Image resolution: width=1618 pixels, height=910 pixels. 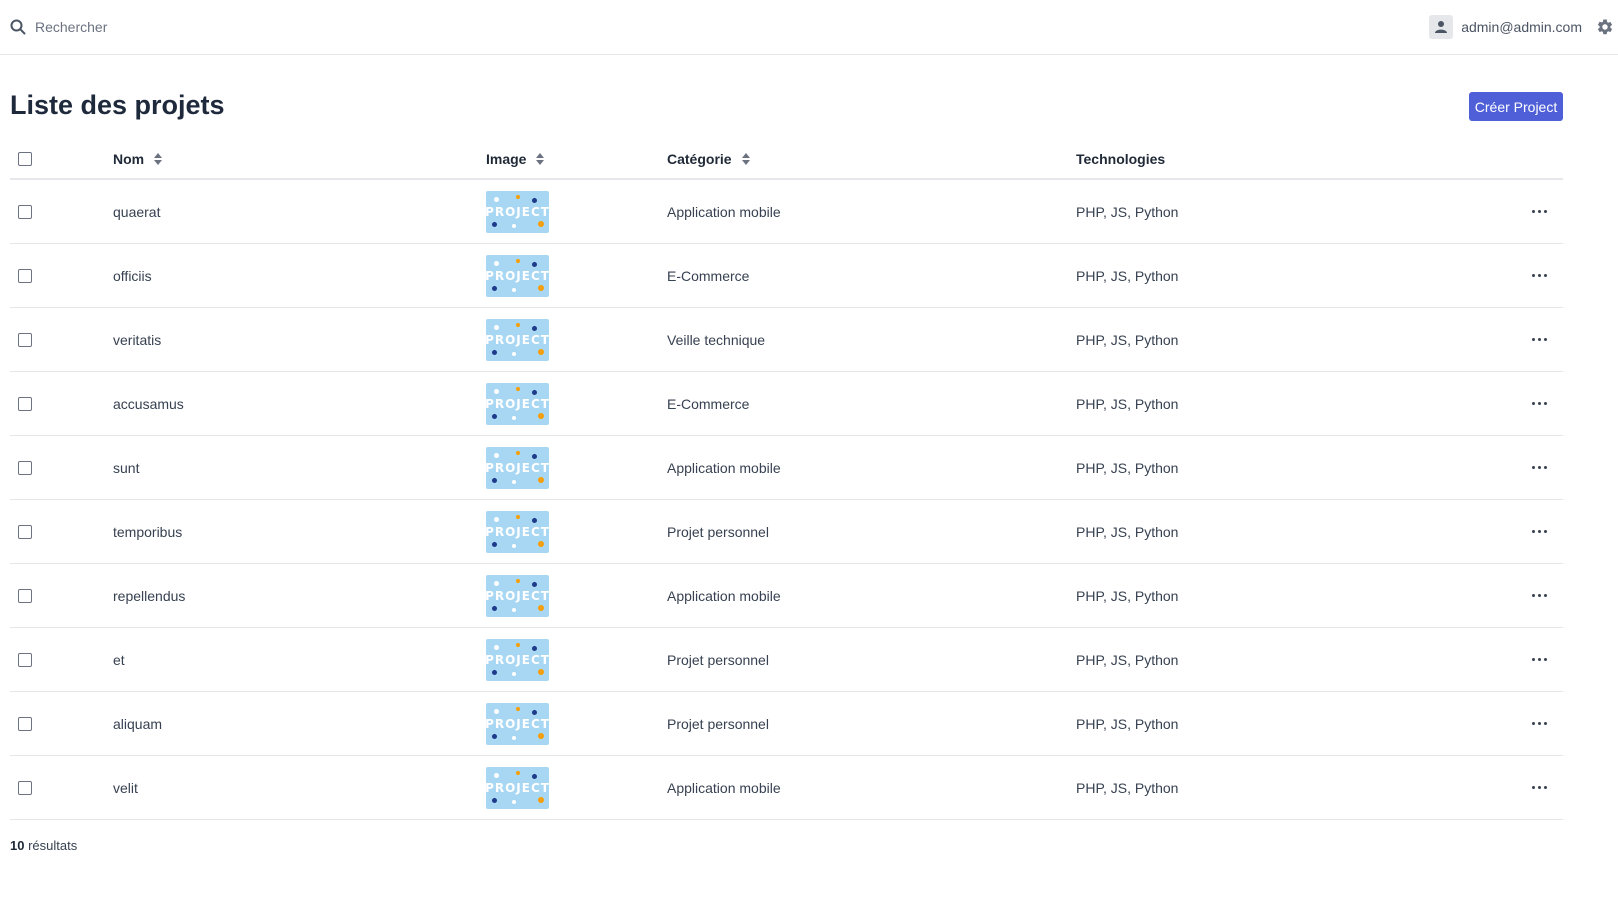 I want to click on column-image-header: Image, so click(x=515, y=159).